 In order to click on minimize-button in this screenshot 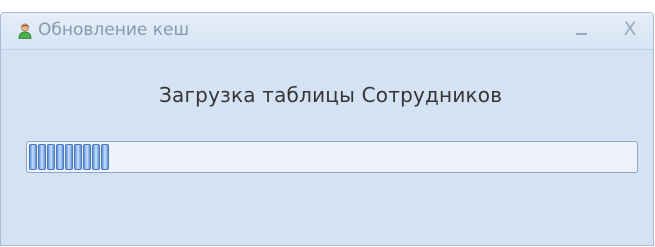, I will do `click(581, 30)`.